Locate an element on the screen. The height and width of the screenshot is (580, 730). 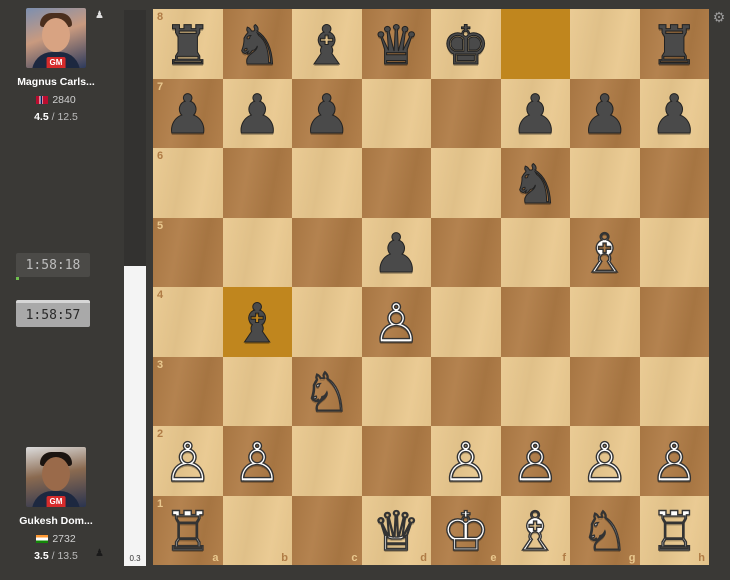
square-d4: ♙ is located at coordinates (396, 322).